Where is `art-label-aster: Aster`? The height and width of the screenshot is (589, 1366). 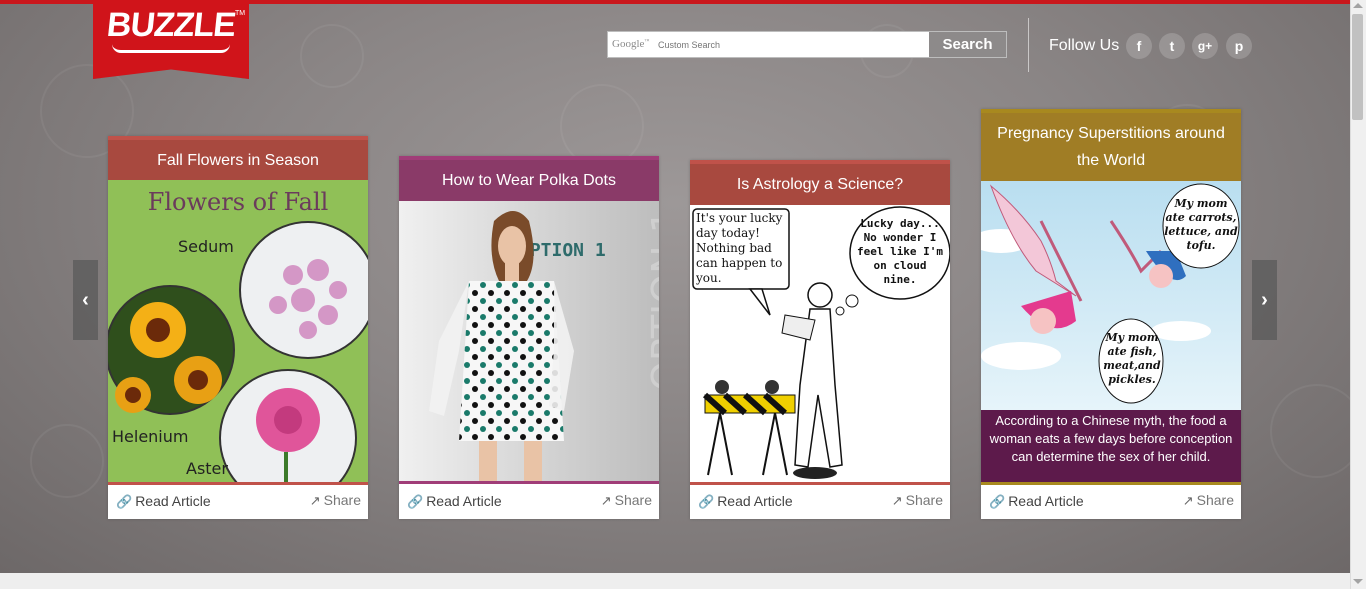 art-label-aster: Aster is located at coordinates (207, 468).